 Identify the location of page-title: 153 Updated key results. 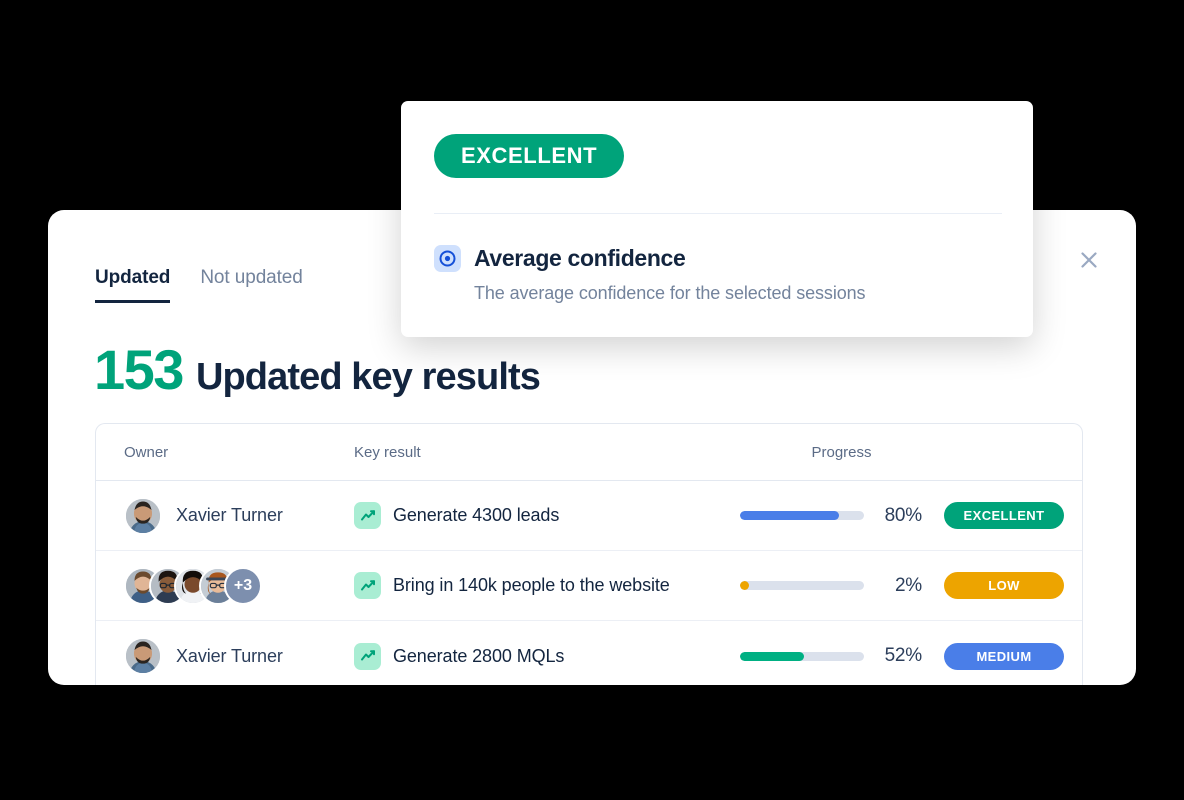
(317, 369).